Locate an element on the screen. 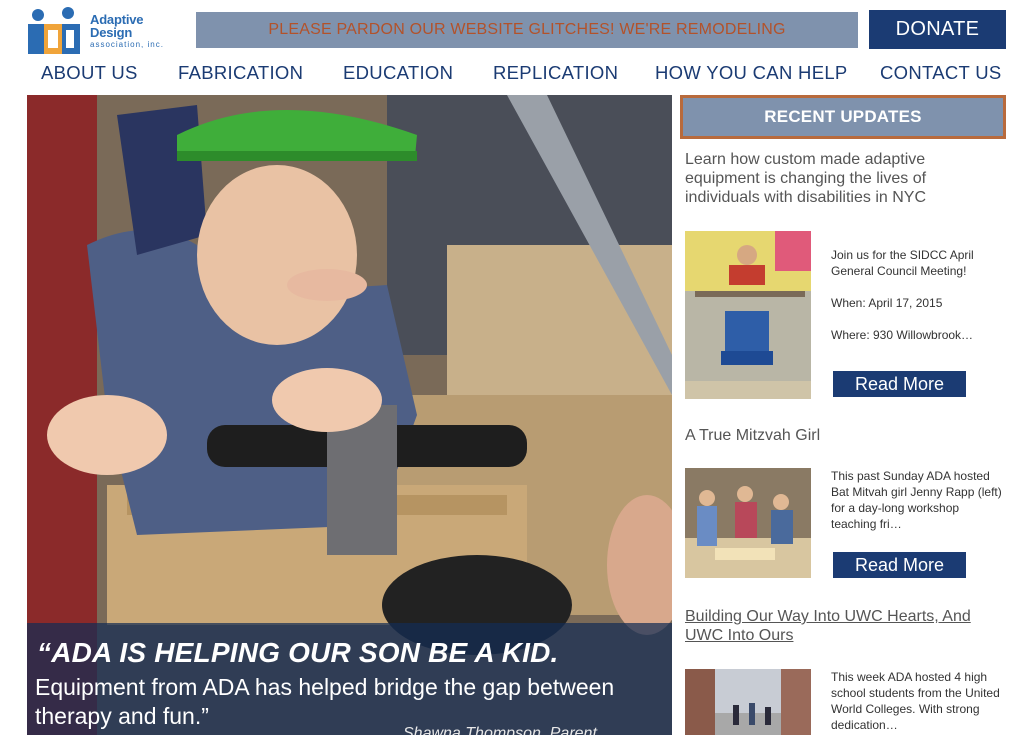 The height and width of the screenshot is (735, 1024). nav-contact-us: CONTACT US is located at coordinates (941, 73).